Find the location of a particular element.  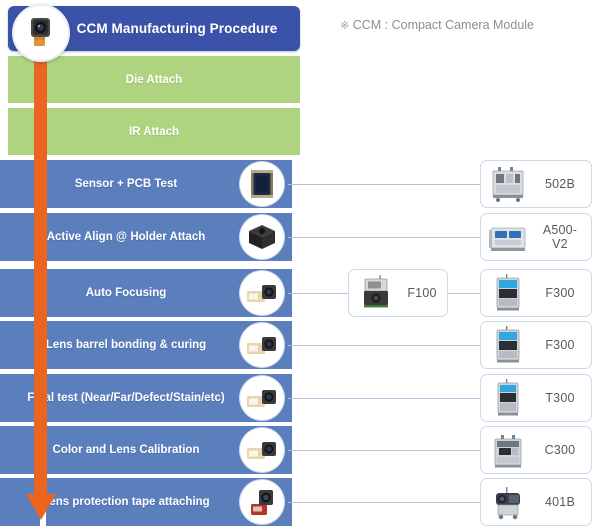

flow-step-label: Lens barrel bonding & curing is located at coordinates (126, 345).